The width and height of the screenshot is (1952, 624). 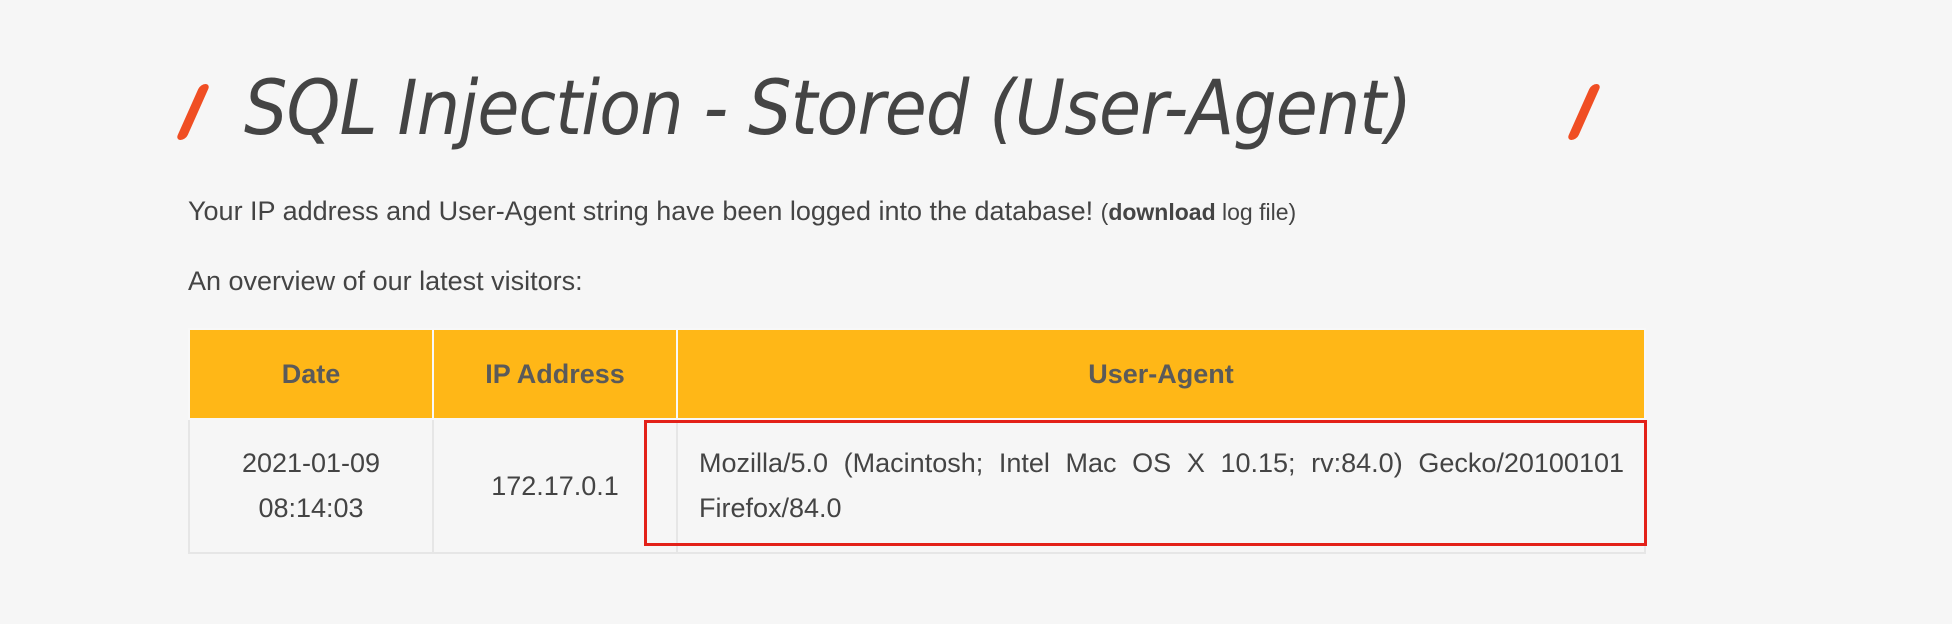 What do you see at coordinates (555, 374) in the screenshot?
I see `column-header-ip-address: IP Address` at bounding box center [555, 374].